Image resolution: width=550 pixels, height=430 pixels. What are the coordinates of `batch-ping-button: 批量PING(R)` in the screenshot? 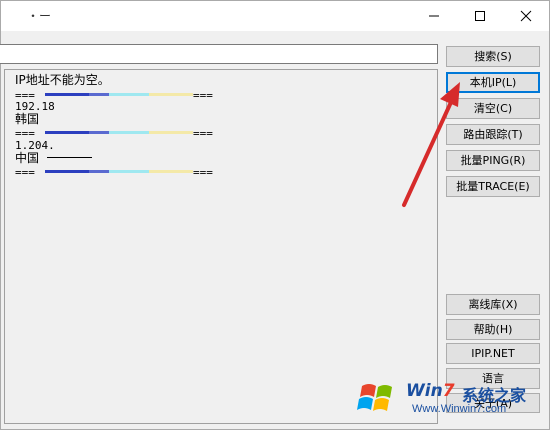 It's located at (493, 160).